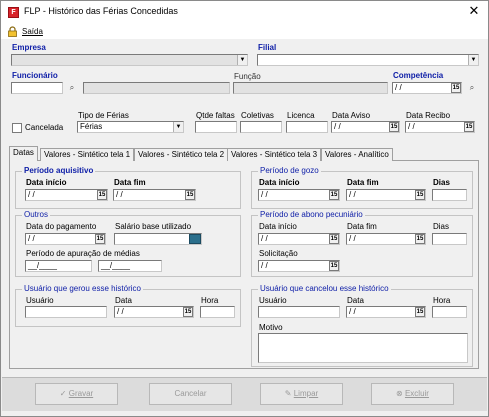 The width and height of the screenshot is (489, 417). I want to click on excluir-button: ⊗ Excluir, so click(412, 394).